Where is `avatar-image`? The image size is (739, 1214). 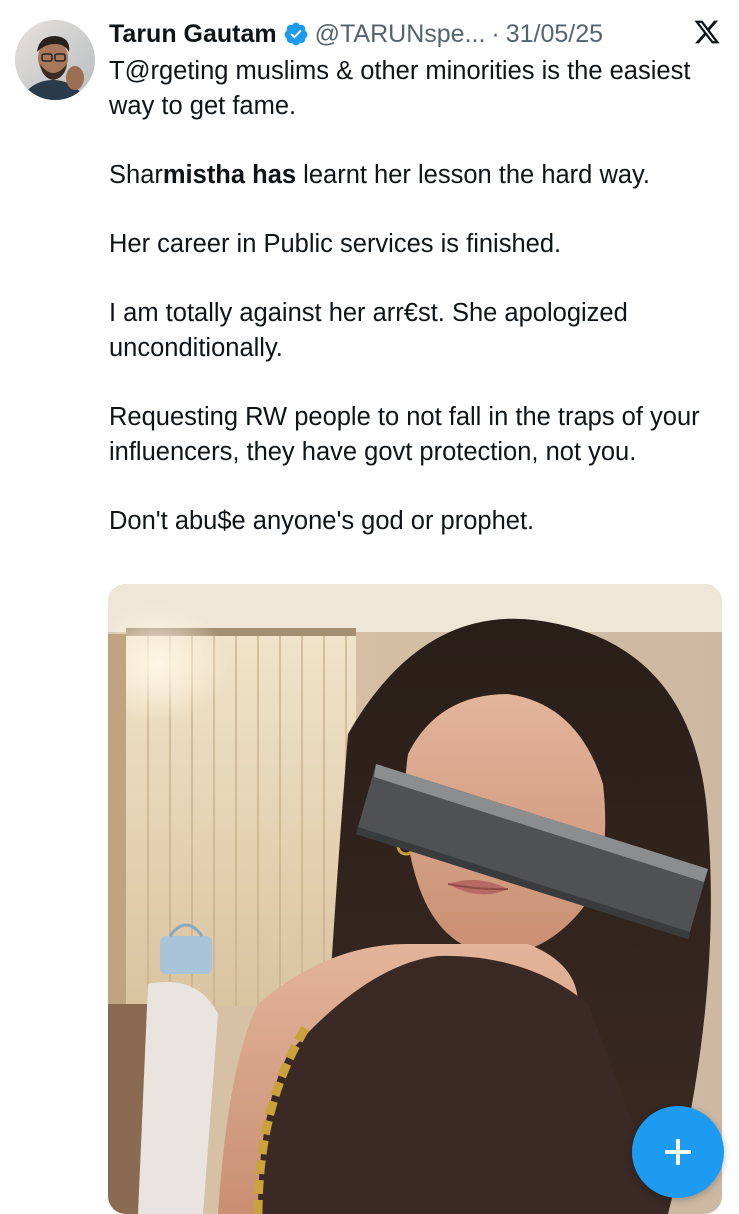
avatar-image is located at coordinates (55, 60).